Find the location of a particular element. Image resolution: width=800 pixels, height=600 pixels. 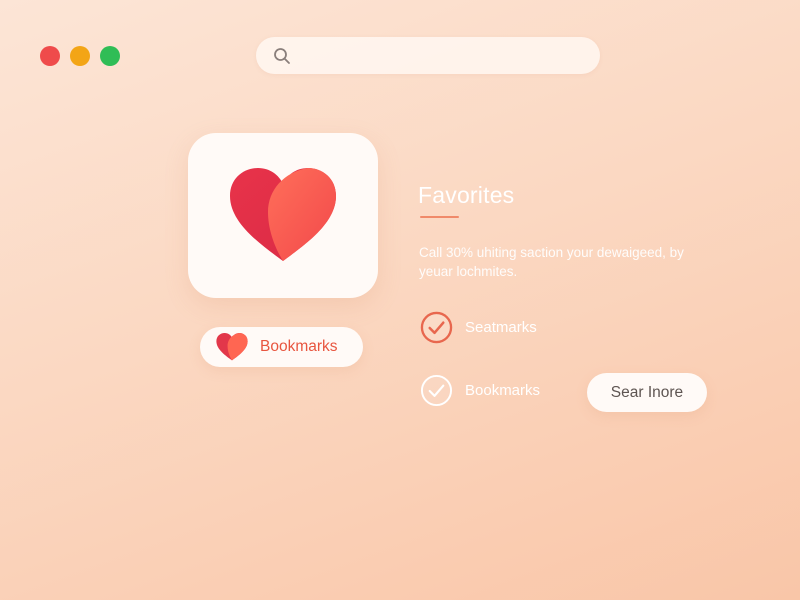

favorites-app-tile is located at coordinates (283, 215).